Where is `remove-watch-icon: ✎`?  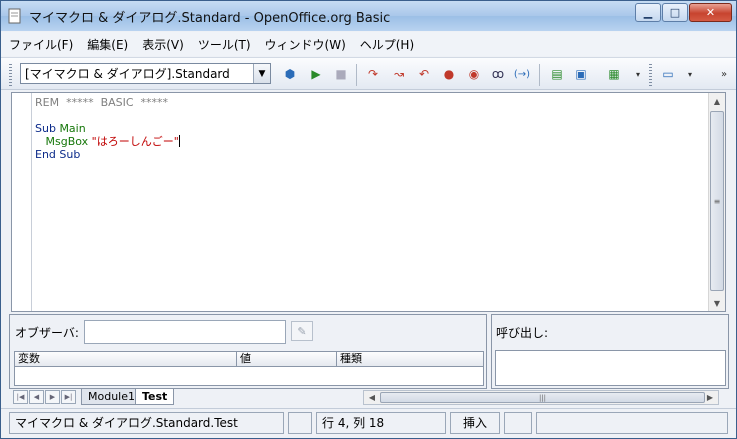
remove-watch-icon: ✎ is located at coordinates (302, 331).